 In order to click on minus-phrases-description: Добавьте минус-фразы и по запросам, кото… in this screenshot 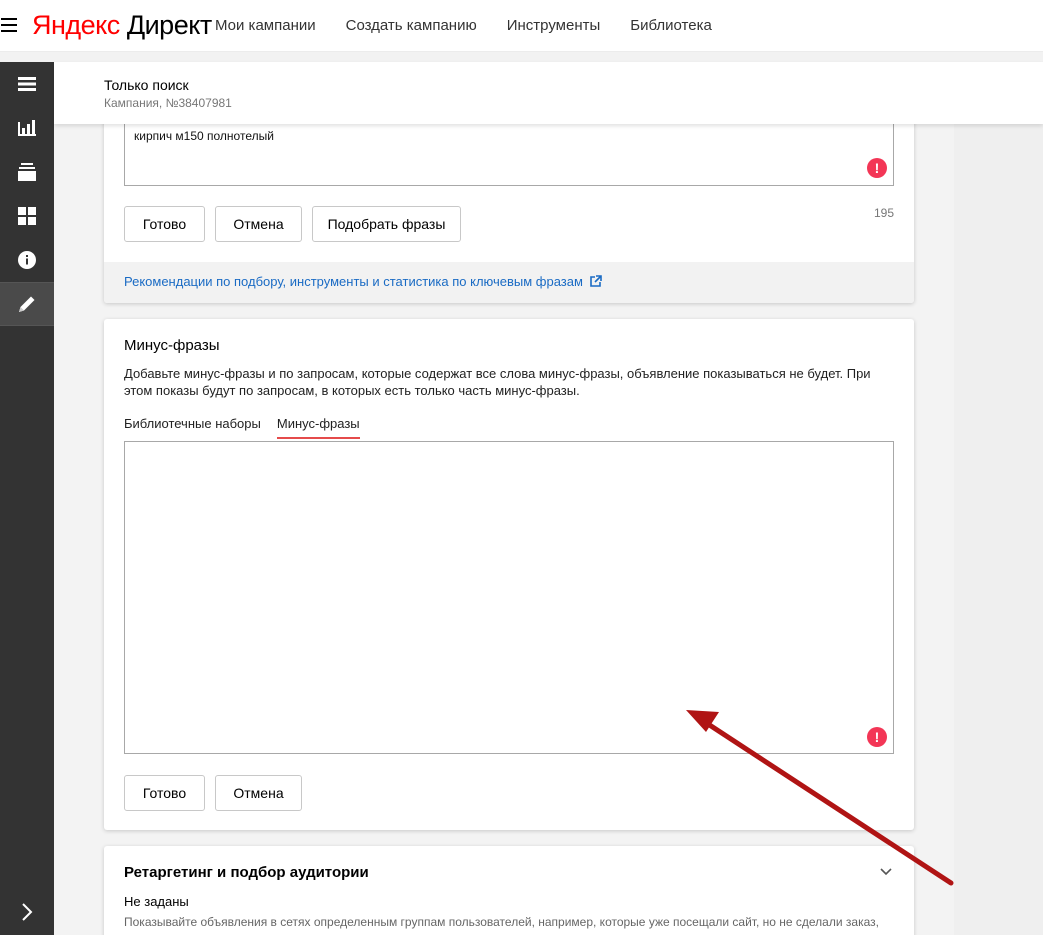, I will do `click(497, 382)`.